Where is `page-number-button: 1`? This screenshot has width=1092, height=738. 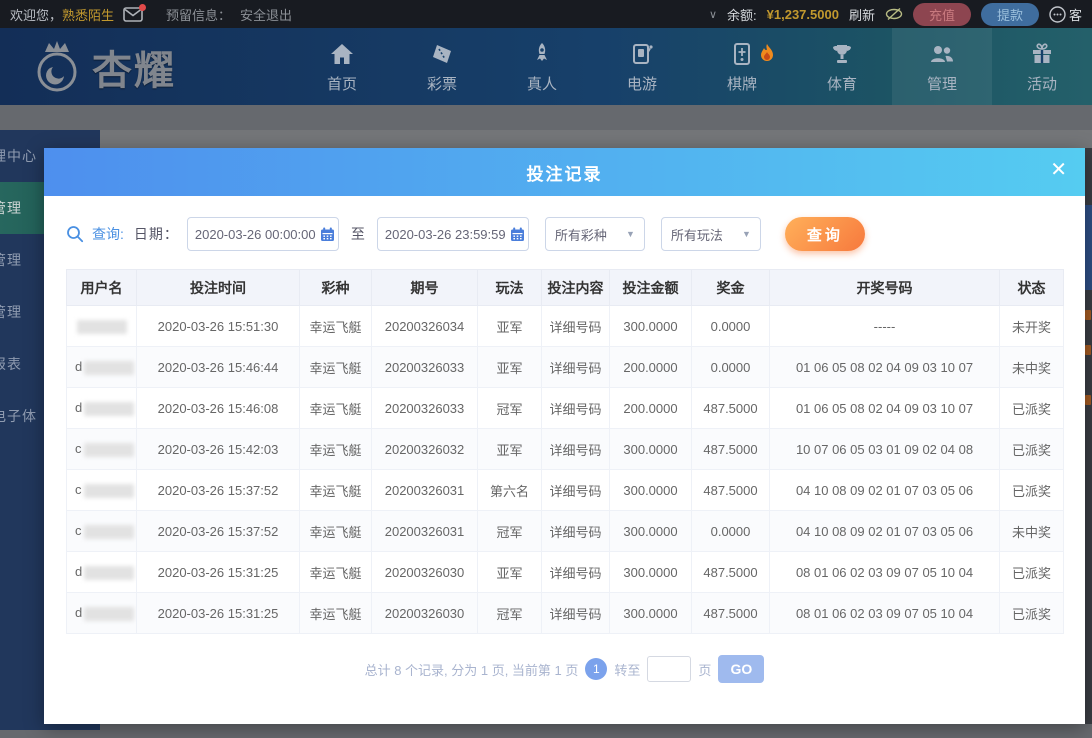
page-number-button: 1 is located at coordinates (596, 669).